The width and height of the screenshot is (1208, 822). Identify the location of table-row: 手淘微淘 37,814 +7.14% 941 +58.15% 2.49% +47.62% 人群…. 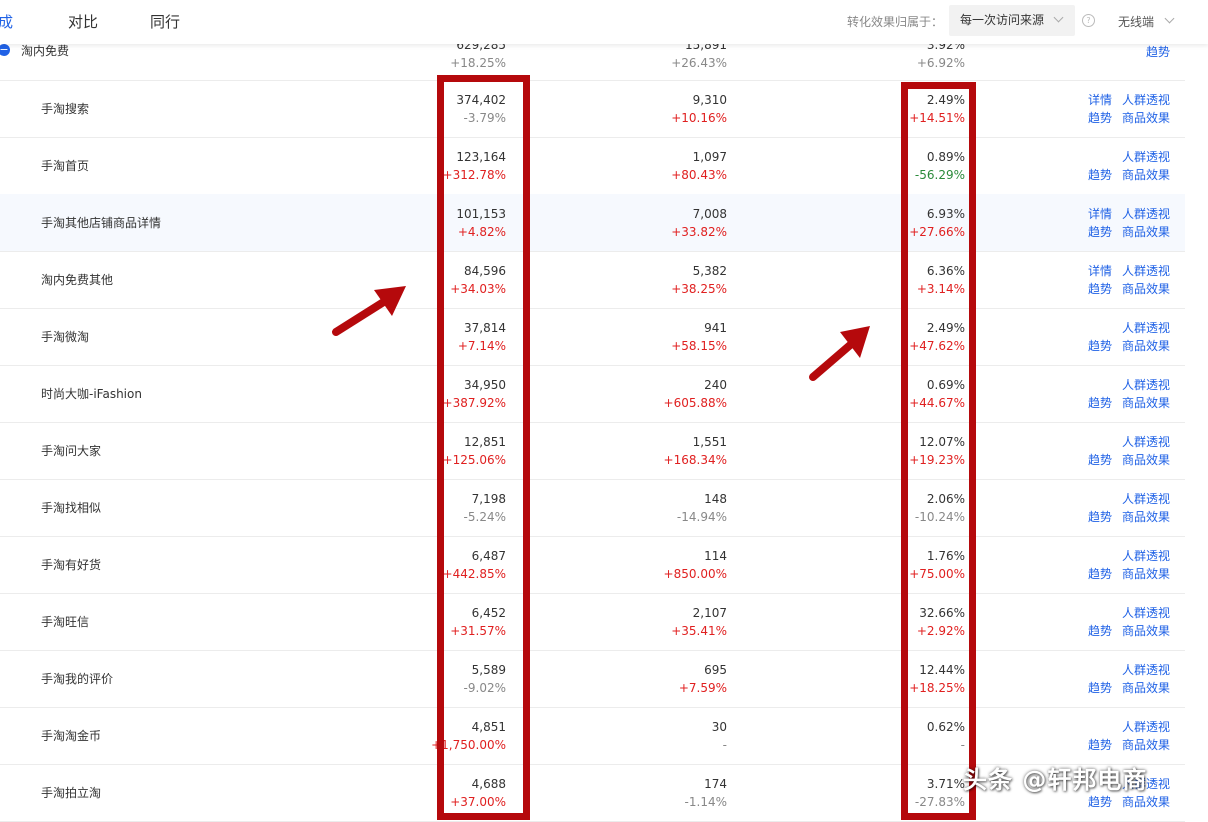
(592, 337).